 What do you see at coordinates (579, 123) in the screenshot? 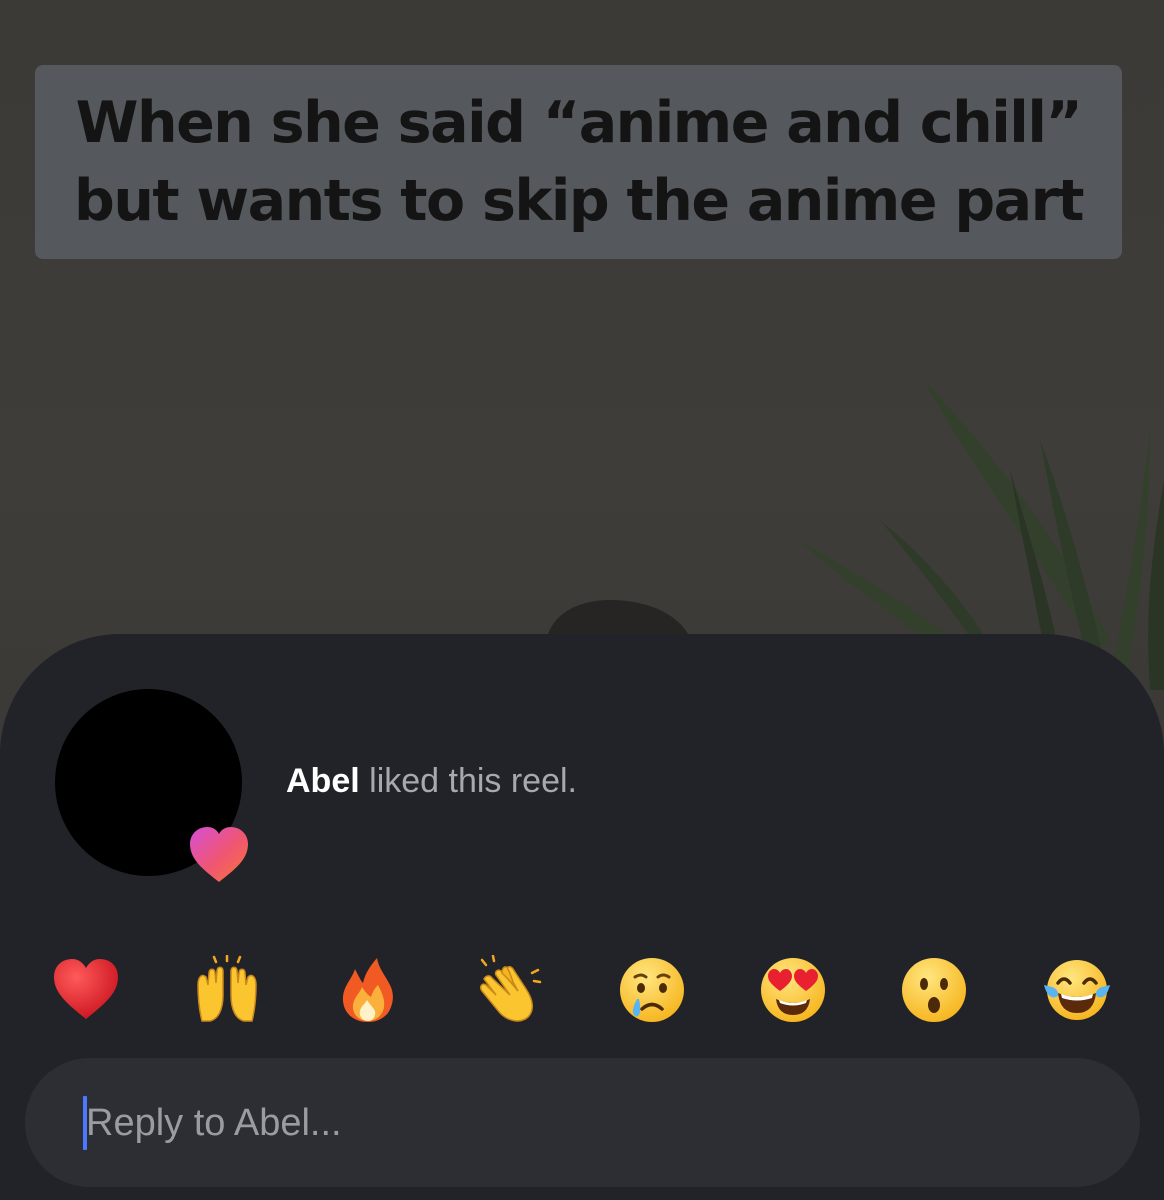
I see `caption-line-1: When she said “anime and chill”` at bounding box center [579, 123].